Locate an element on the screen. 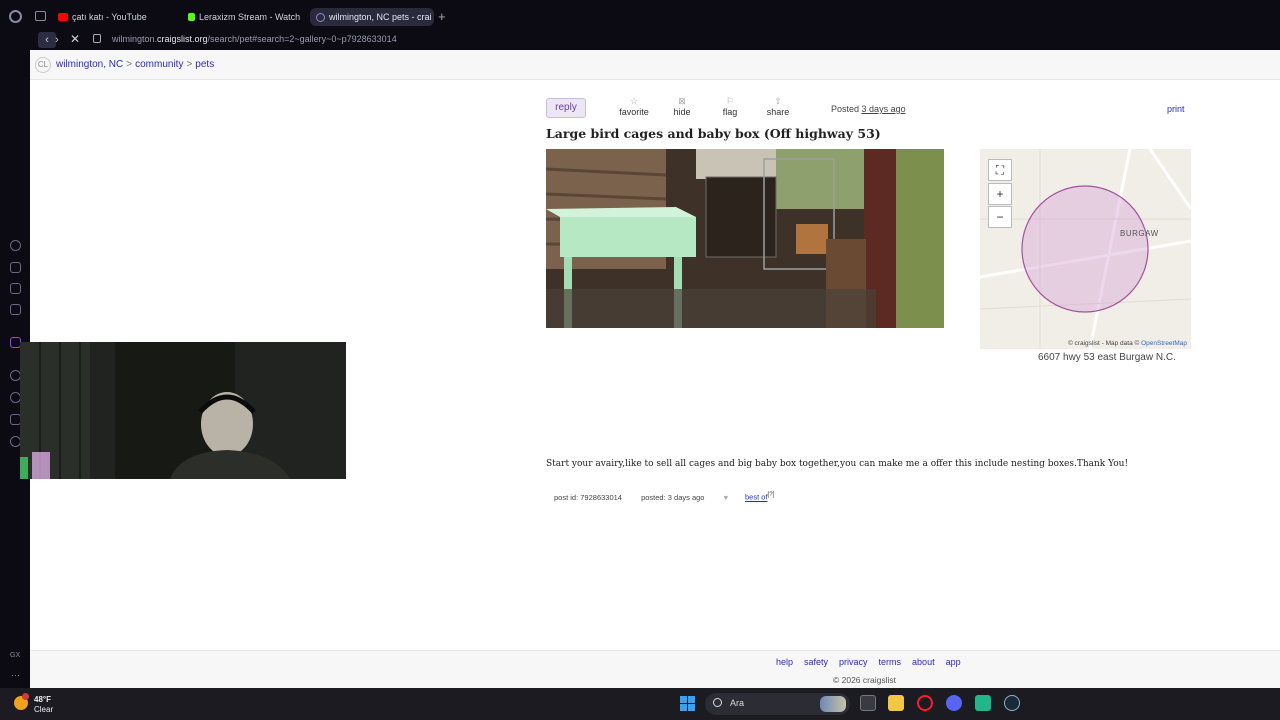 The image size is (1280, 720). bag-icon is located at coordinates (15, 267).